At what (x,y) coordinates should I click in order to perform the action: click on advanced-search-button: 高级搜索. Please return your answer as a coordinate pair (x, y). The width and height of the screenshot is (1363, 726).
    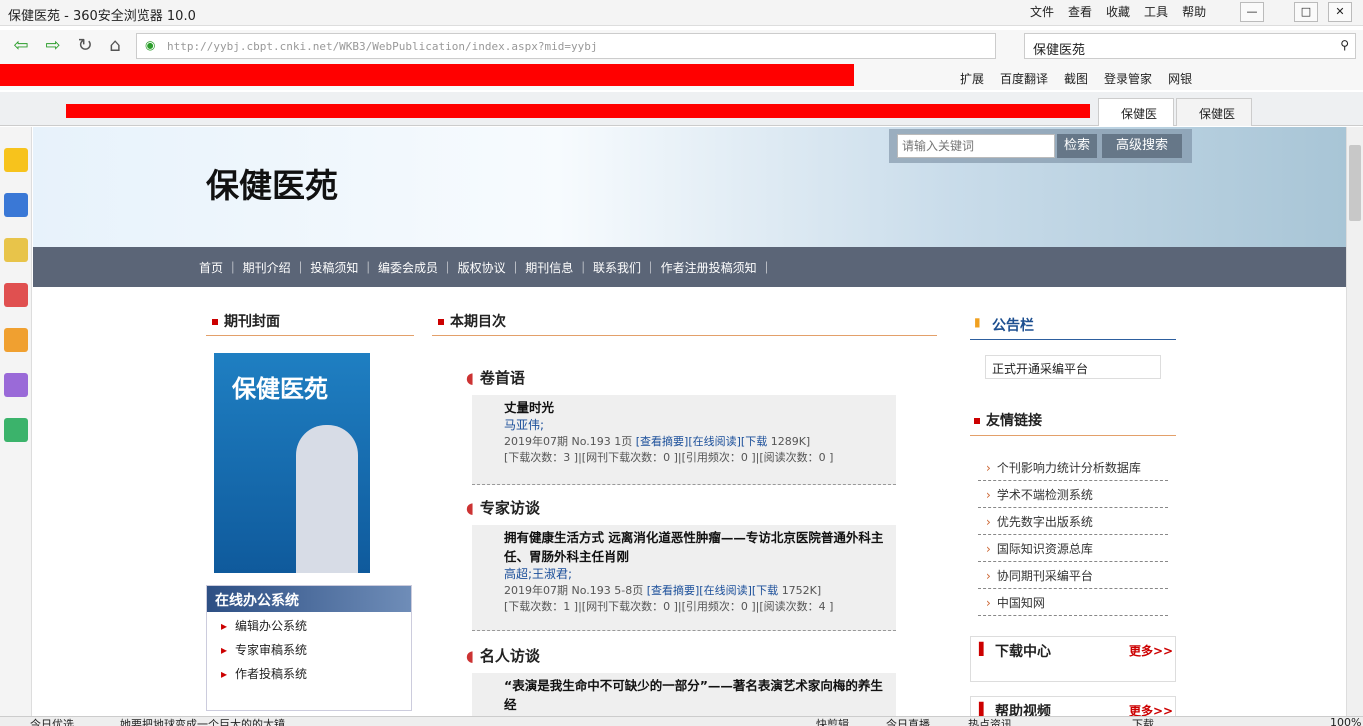
    Looking at the image, I should click on (1142, 146).